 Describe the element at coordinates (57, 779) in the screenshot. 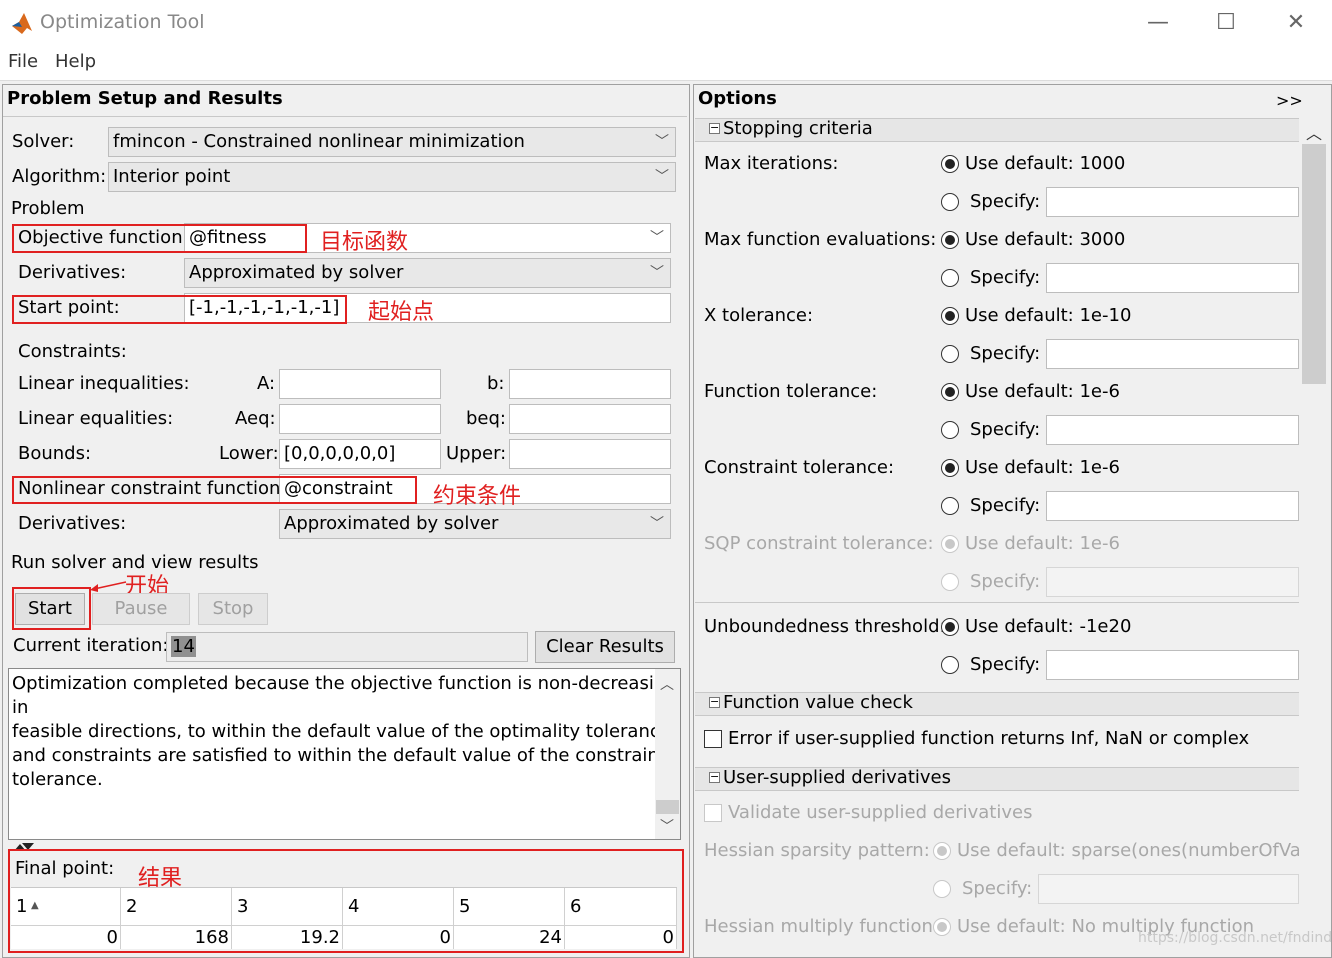

I see `message-line-5: tolerance.` at that location.